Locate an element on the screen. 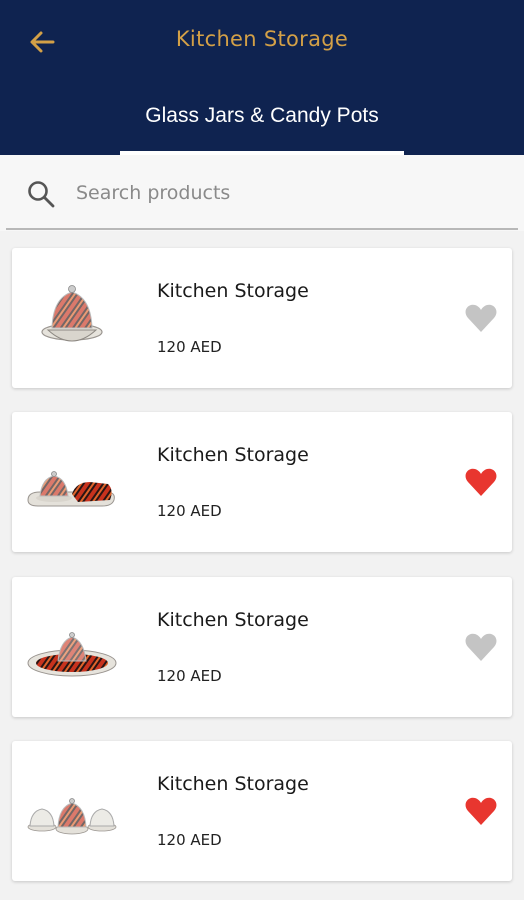 The height and width of the screenshot is (900, 524). tab-glass-jars-candy-pots: Glass Jars & Candy Pots is located at coordinates (262, 126).